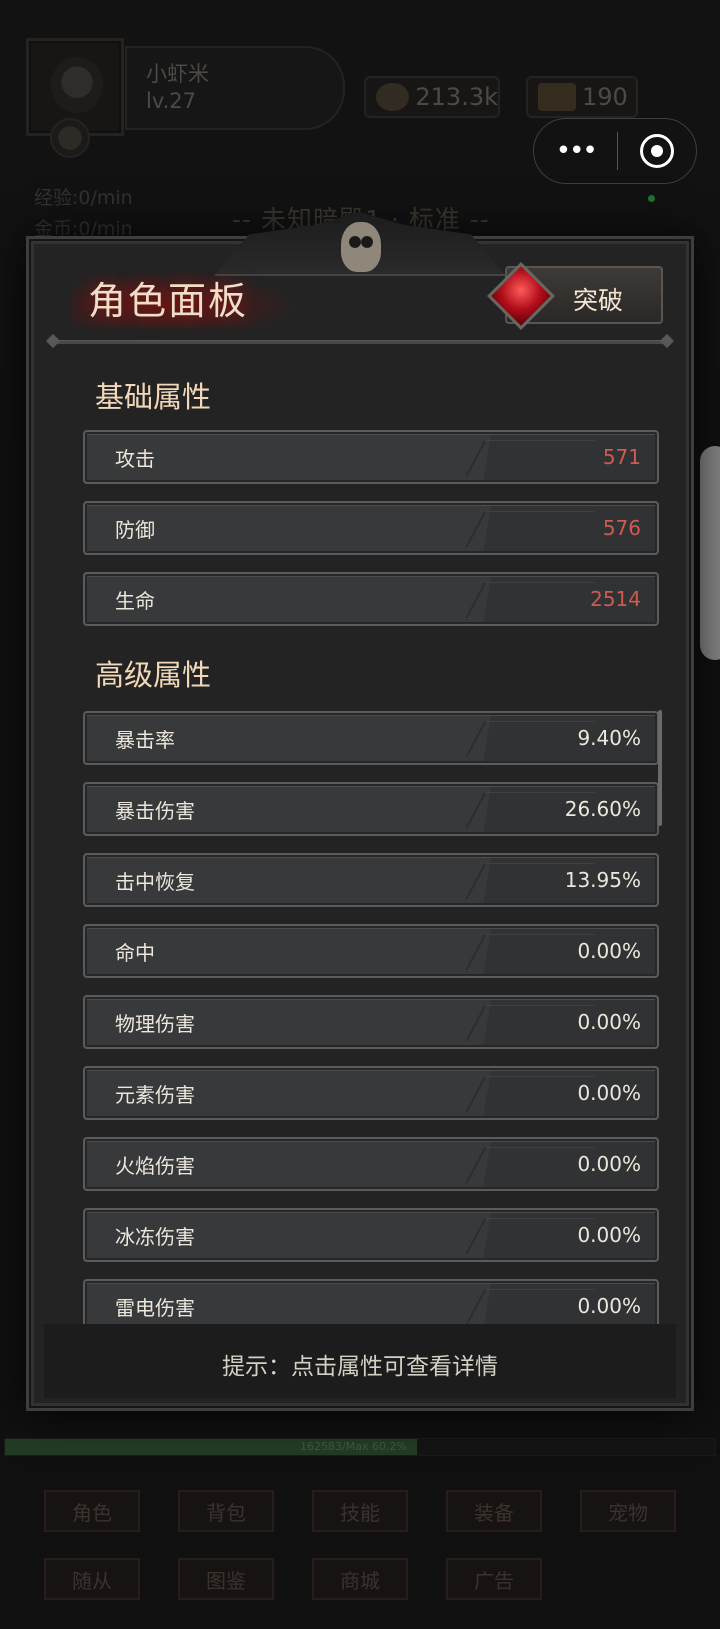 The image size is (720, 1629). What do you see at coordinates (657, 151) in the screenshot?
I see `close-circle-icon` at bounding box center [657, 151].